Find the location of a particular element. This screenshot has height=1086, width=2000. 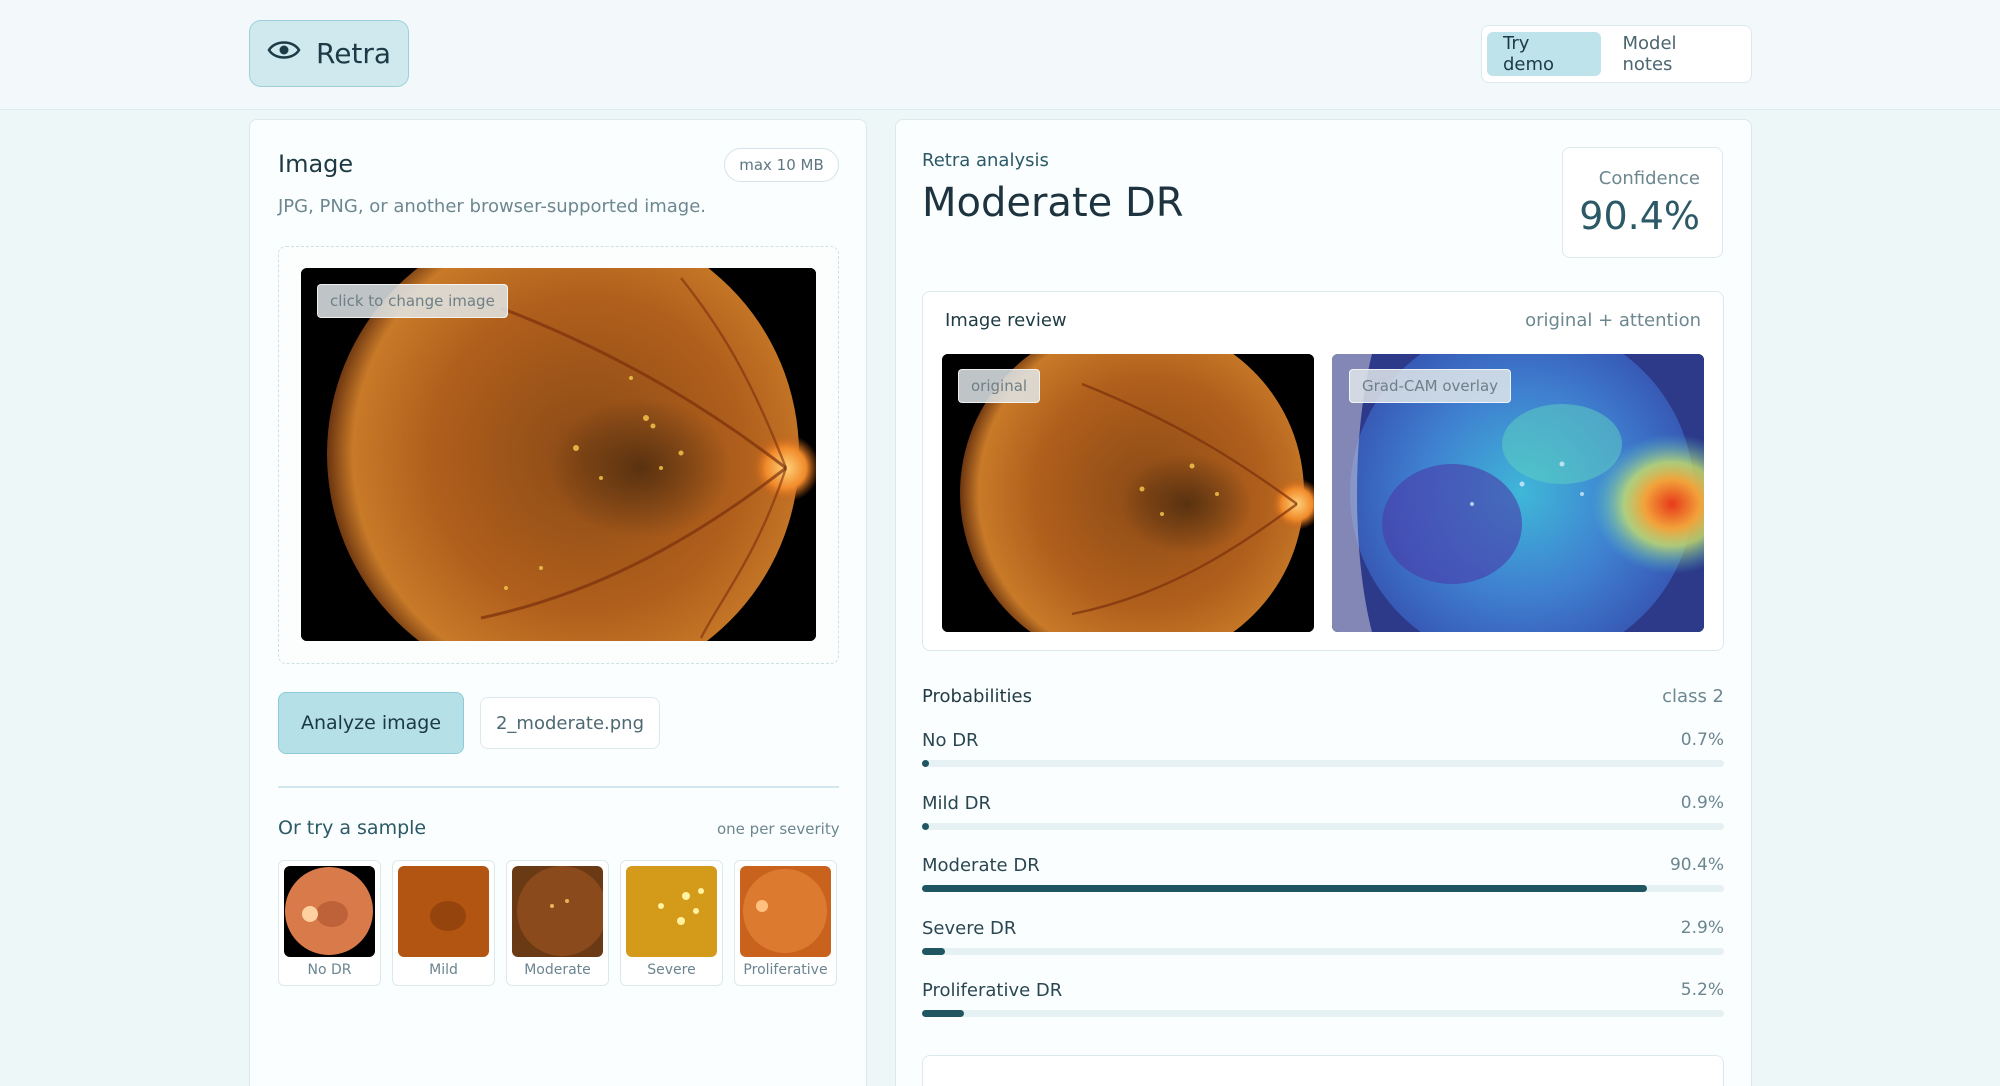

probabilities-title: Probabilities is located at coordinates (977, 696).